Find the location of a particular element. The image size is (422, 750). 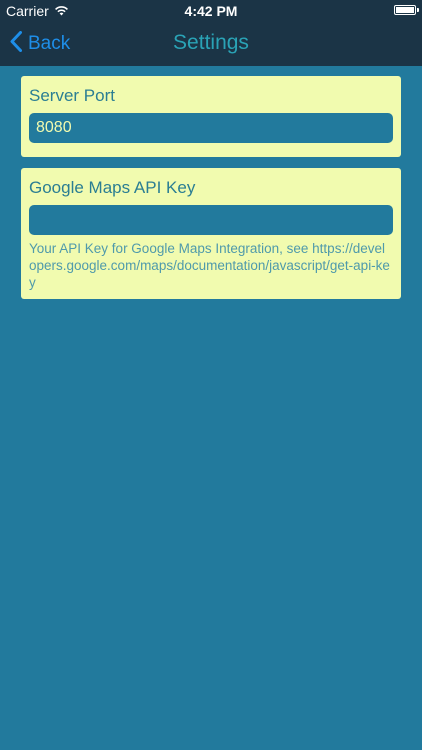

status-time: 4:42 PM is located at coordinates (211, 11).